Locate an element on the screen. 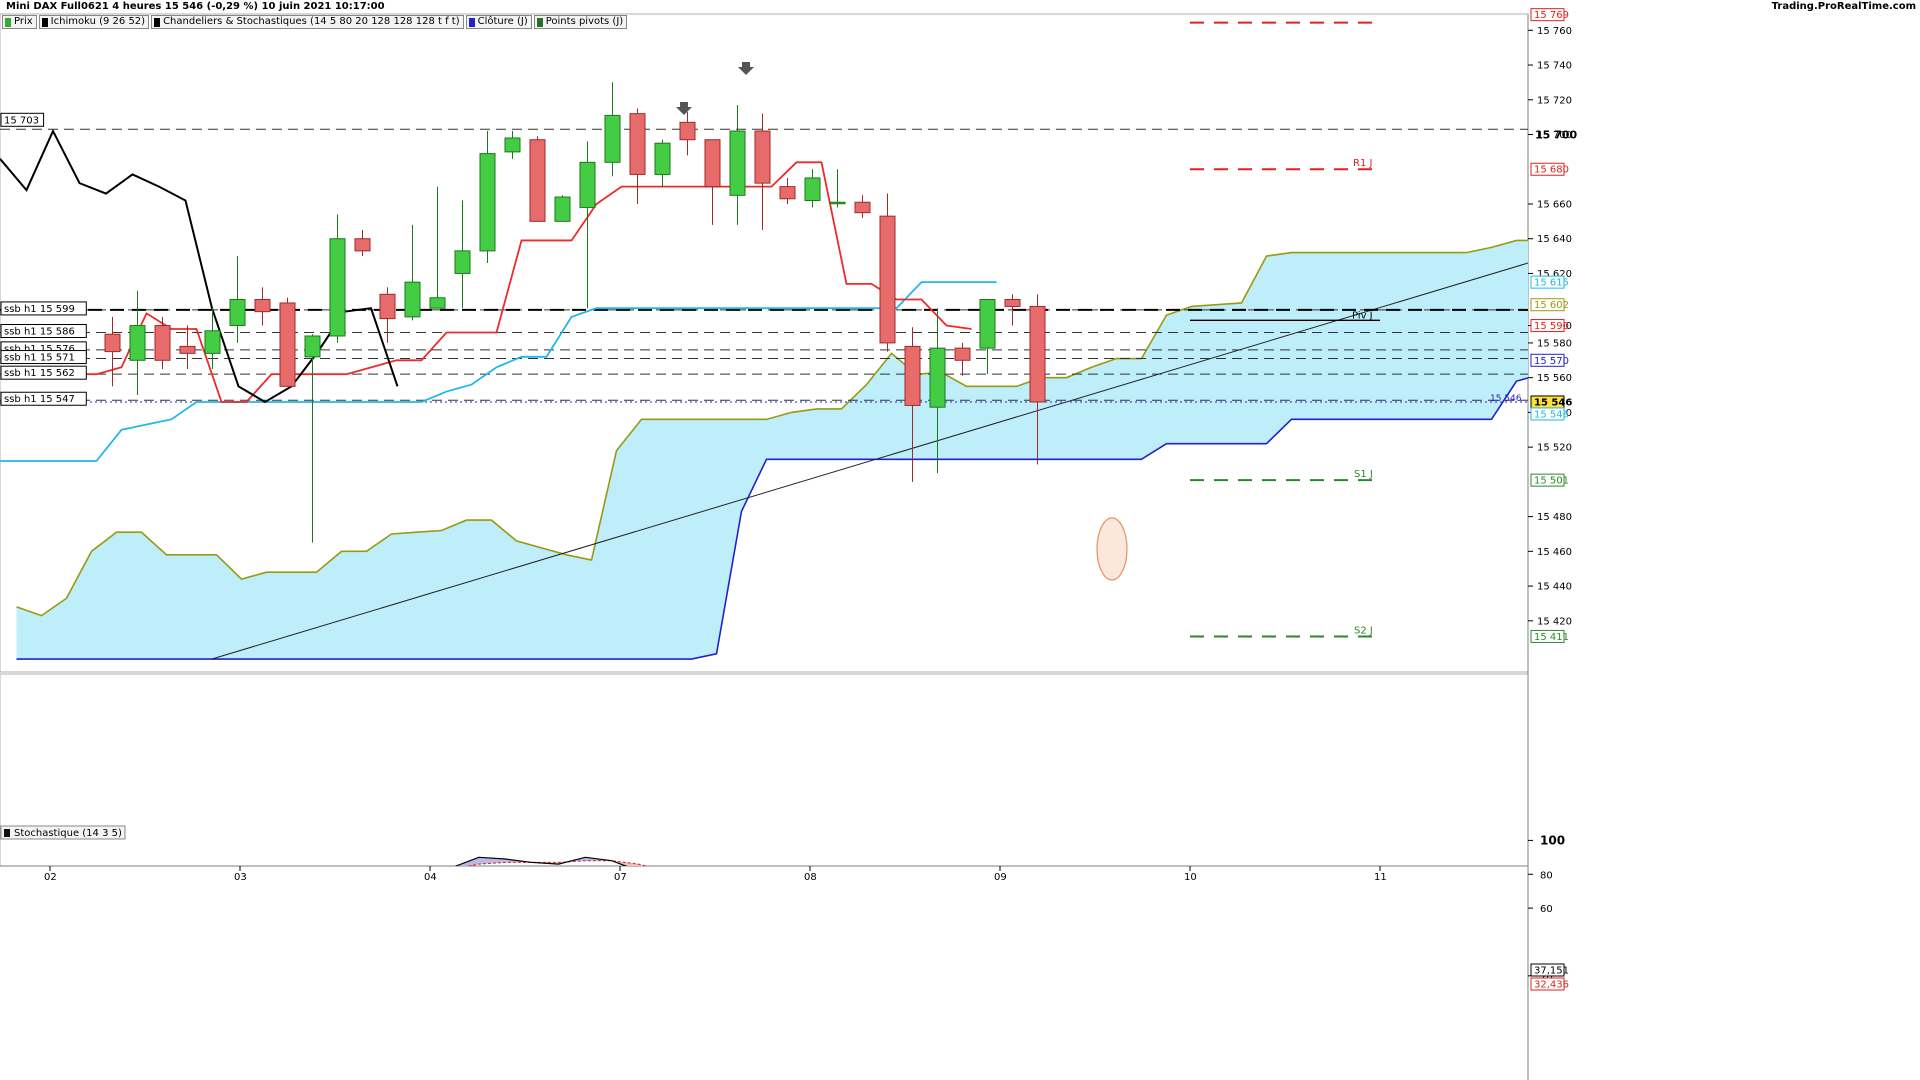 The width and height of the screenshot is (1920, 1080). stoch-panel is located at coordinates (764, 770).